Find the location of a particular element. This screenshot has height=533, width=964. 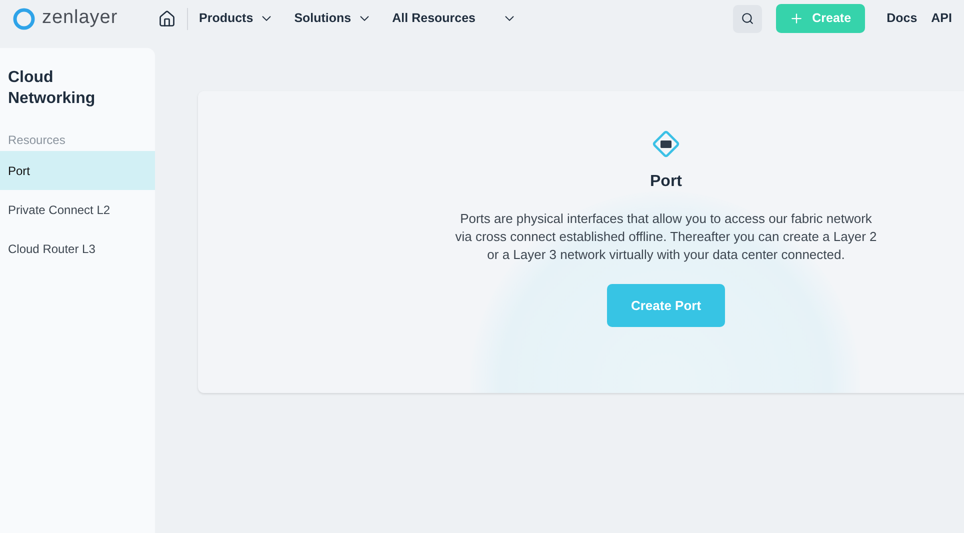

section-label: Resources is located at coordinates (36, 140).